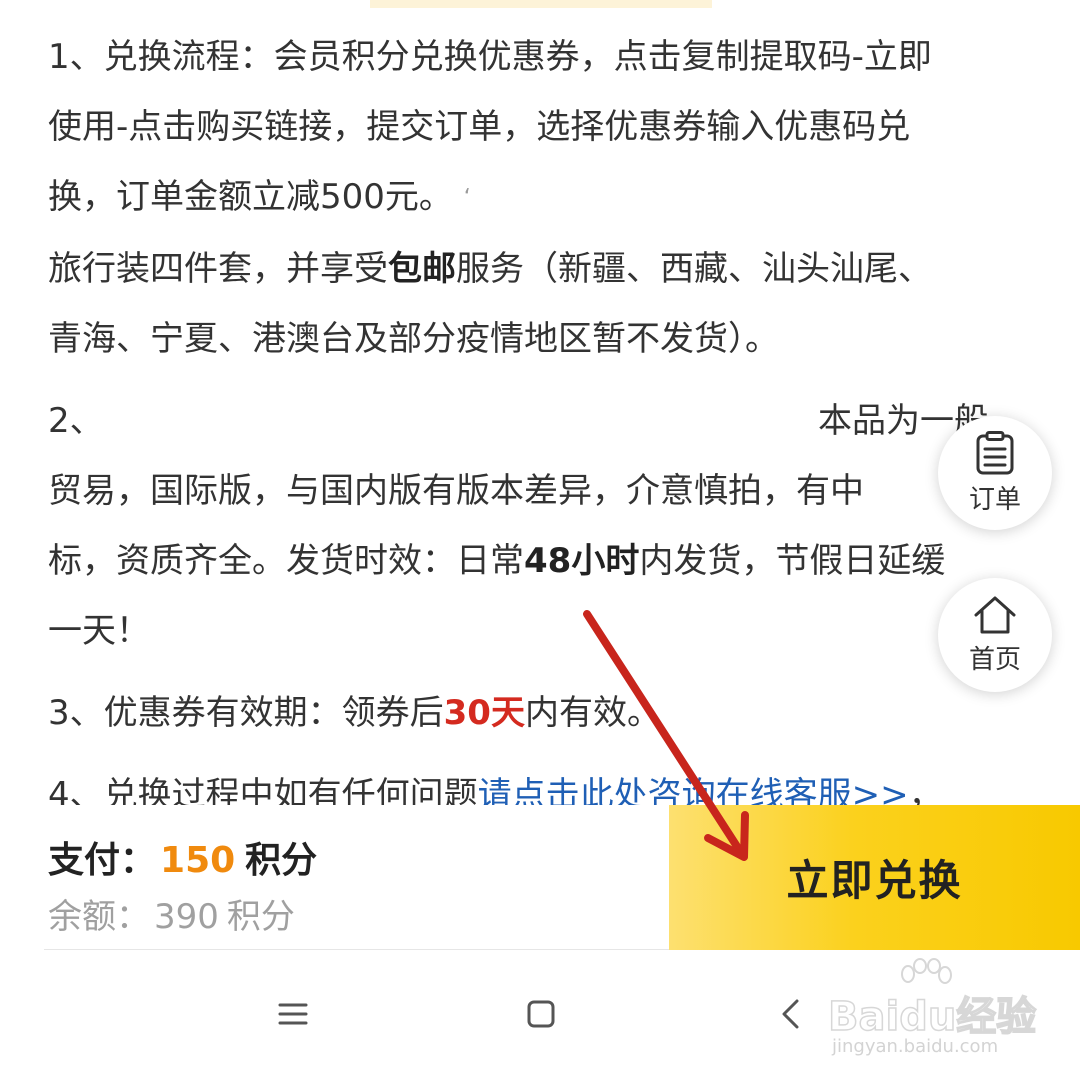  Describe the element at coordinates (99, 917) in the screenshot. I see `balance-label: 余额：` at that location.